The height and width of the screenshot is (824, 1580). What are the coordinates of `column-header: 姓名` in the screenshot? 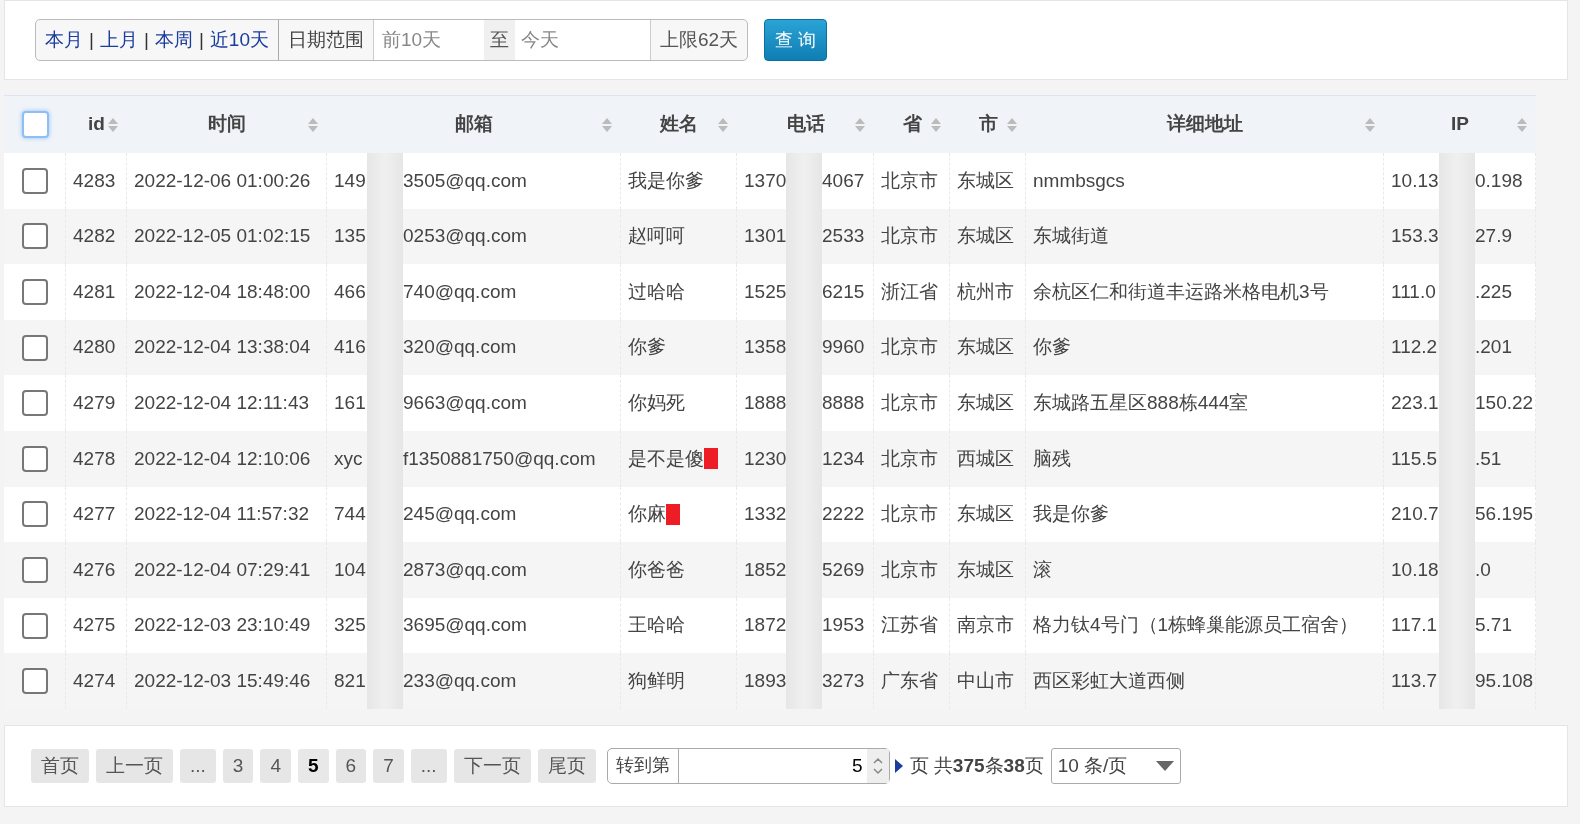 It's located at (679, 124).